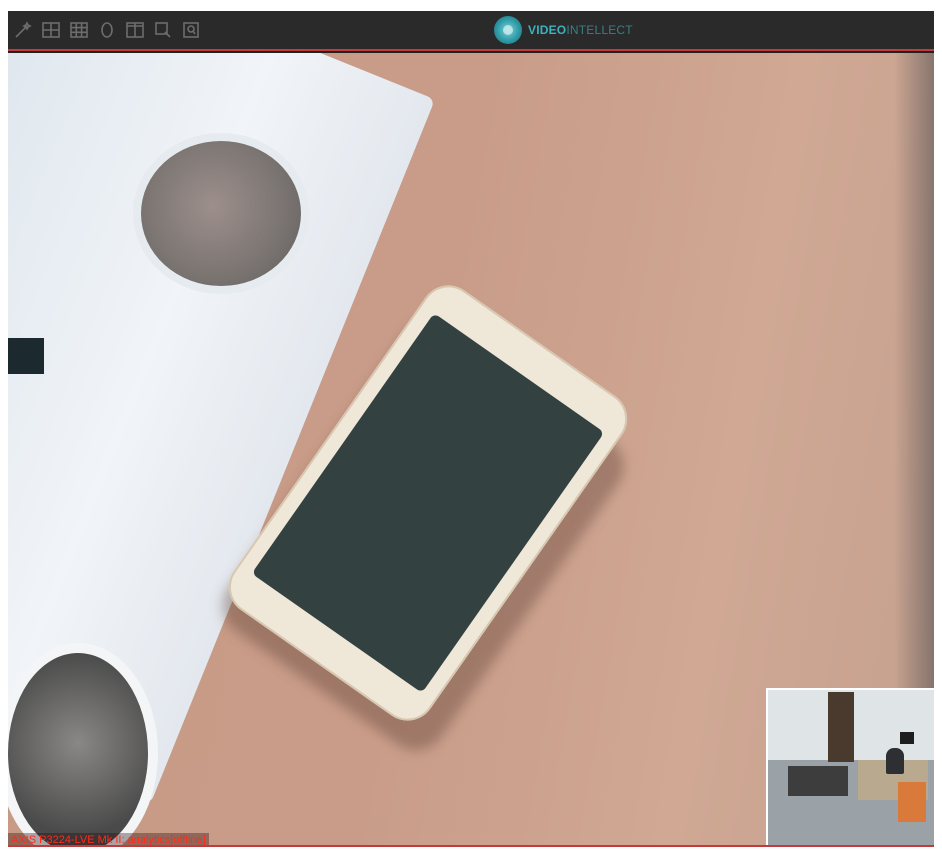 The height and width of the screenshot is (855, 942). What do you see at coordinates (841, 727) in the screenshot?
I see `pip-shelf` at bounding box center [841, 727].